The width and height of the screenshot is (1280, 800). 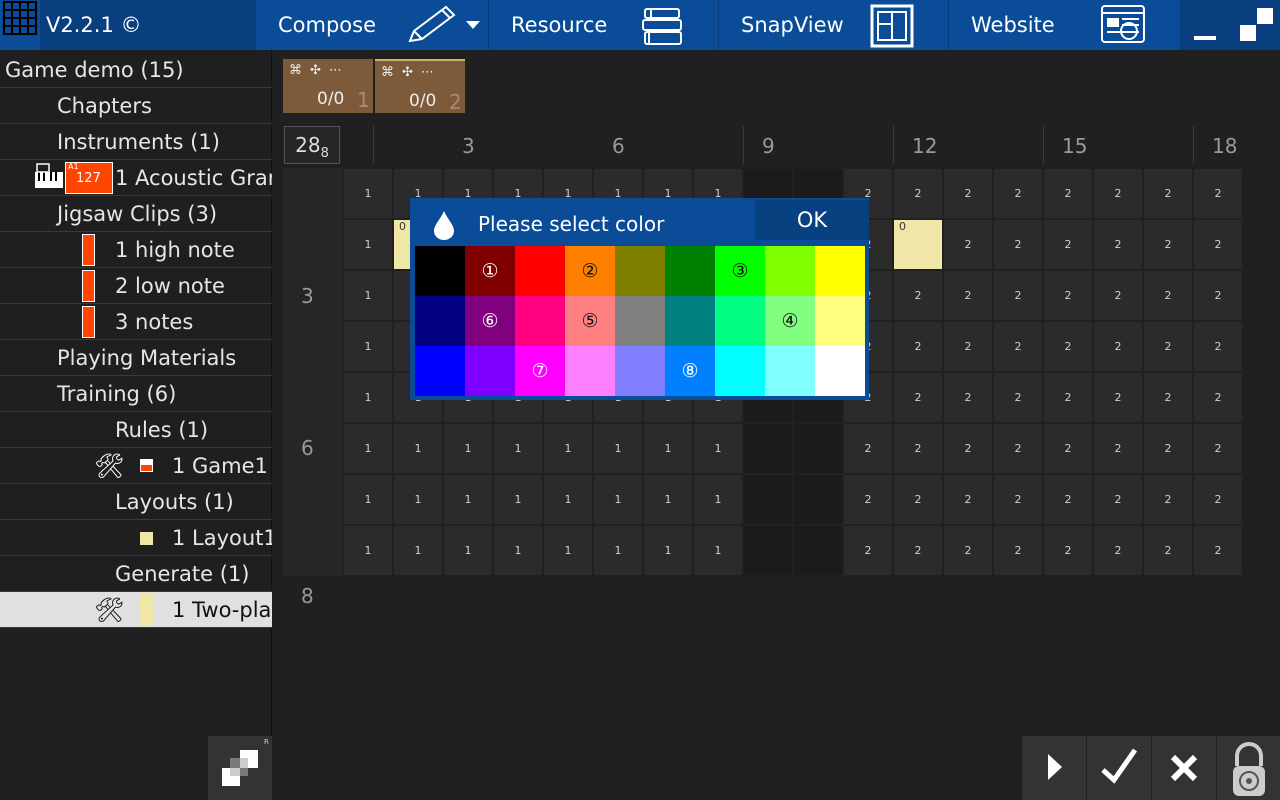 I want to click on tree-item-two-player: 🛠 1 Two-pla, so click(x=136, y=610).